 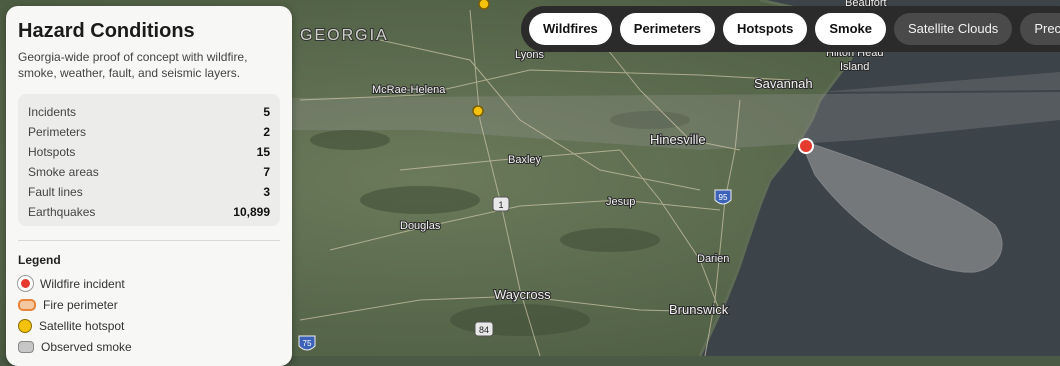 What do you see at coordinates (25, 283) in the screenshot?
I see `incident-marker-icon` at bounding box center [25, 283].